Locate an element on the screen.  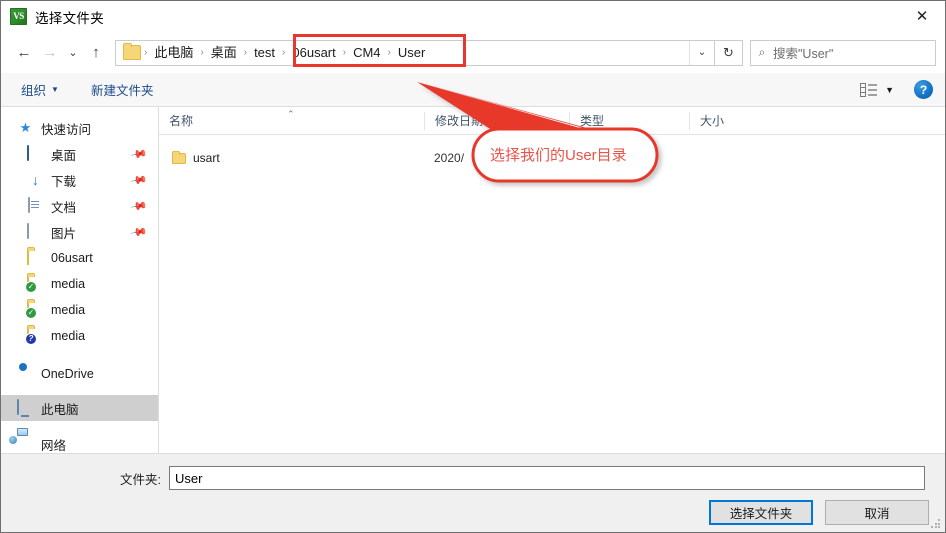
folder-unknown-icon: ? is located at coordinates (35, 335).